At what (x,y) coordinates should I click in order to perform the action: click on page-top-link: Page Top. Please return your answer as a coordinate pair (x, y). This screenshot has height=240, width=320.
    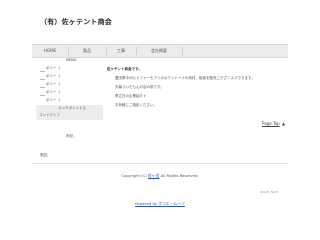
    Looking at the image, I should click on (271, 123).